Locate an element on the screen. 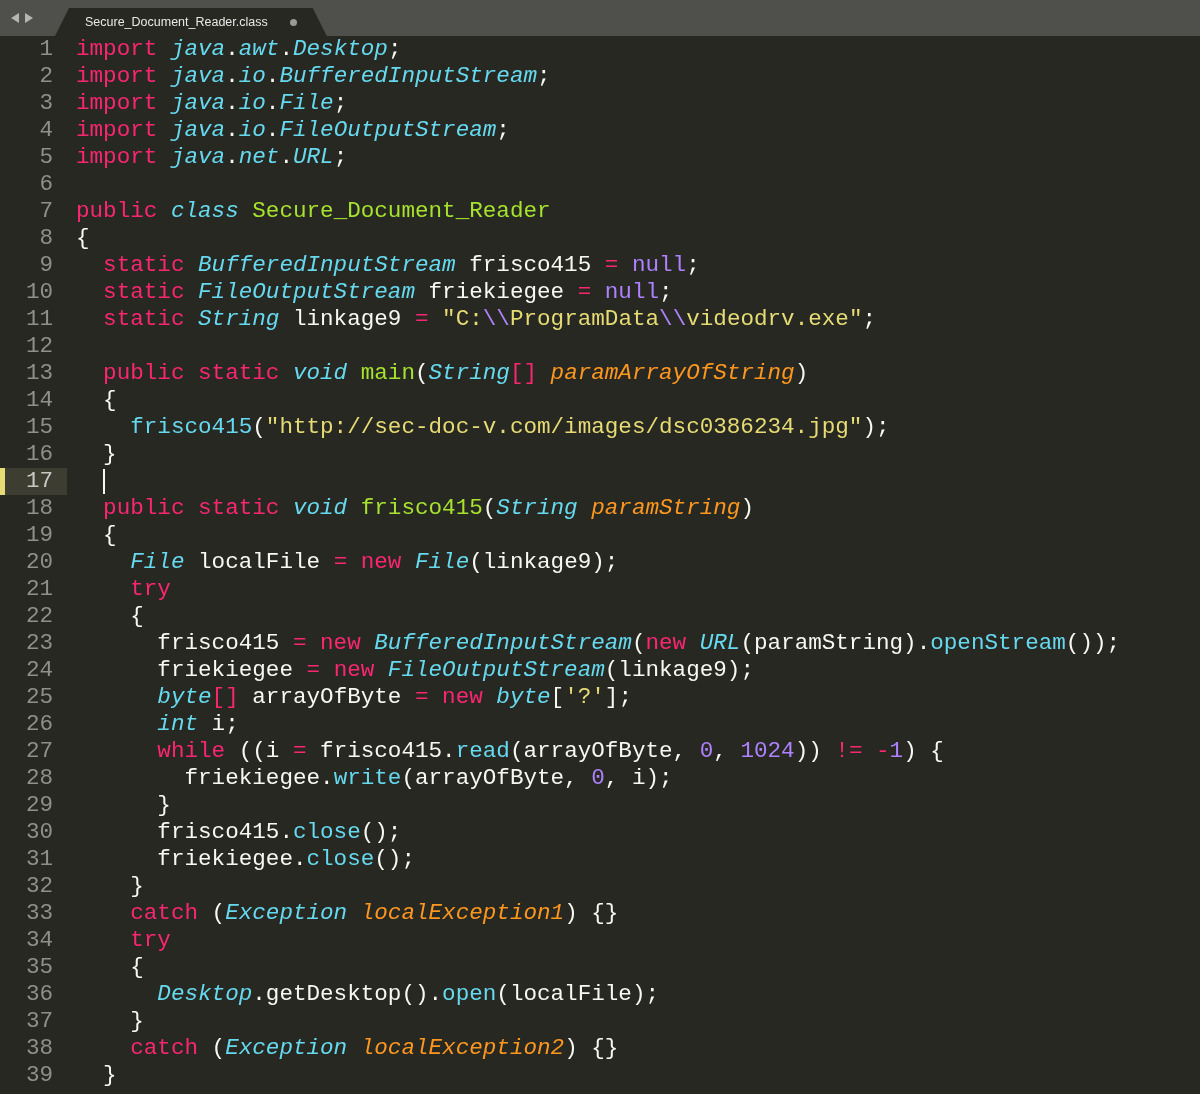  code-line: static String linkage9 = "C:\\ProgramData\\videodrv.exe"; is located at coordinates (489, 319).